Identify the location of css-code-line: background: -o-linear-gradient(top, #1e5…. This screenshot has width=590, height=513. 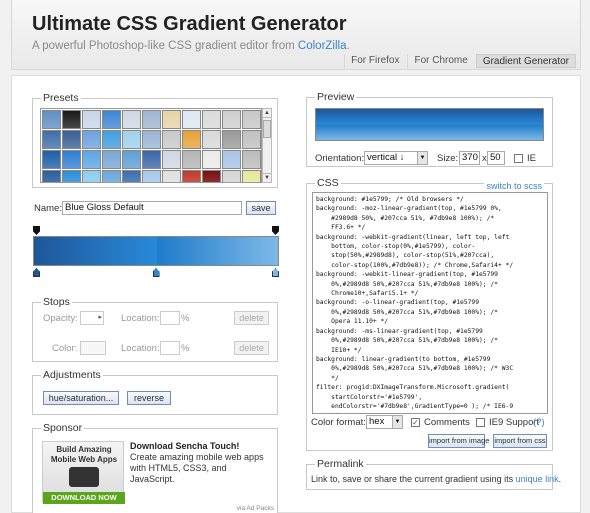
(398, 303).